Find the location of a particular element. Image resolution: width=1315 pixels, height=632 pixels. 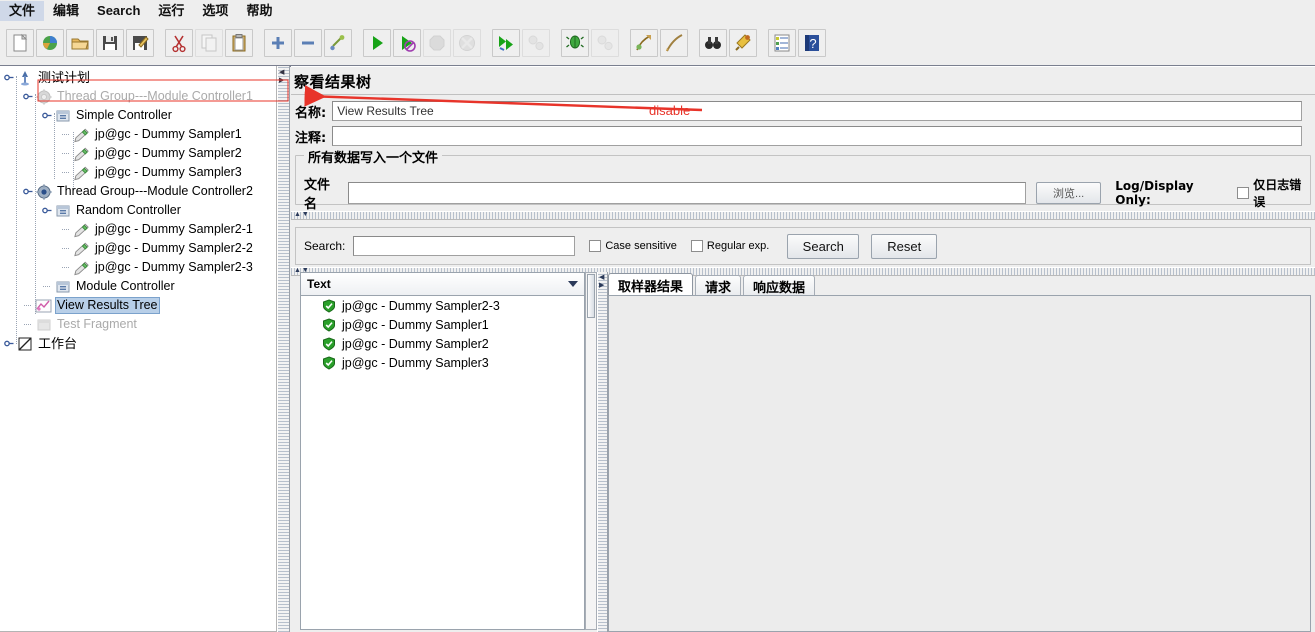

controller-icon is located at coordinates (62, 210).